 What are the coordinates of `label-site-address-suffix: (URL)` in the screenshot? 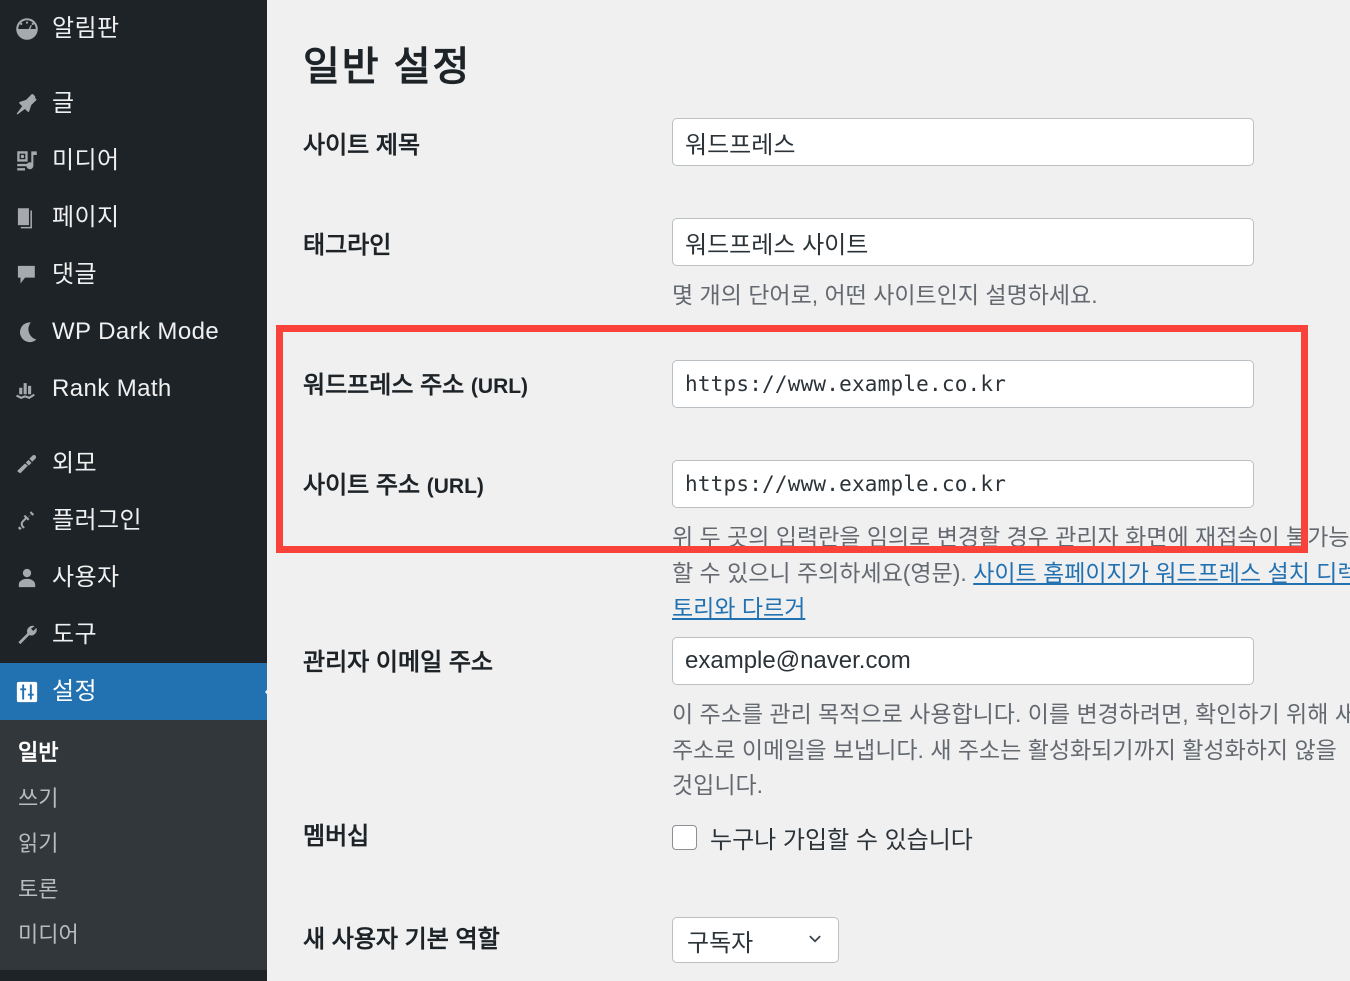 It's located at (455, 486).